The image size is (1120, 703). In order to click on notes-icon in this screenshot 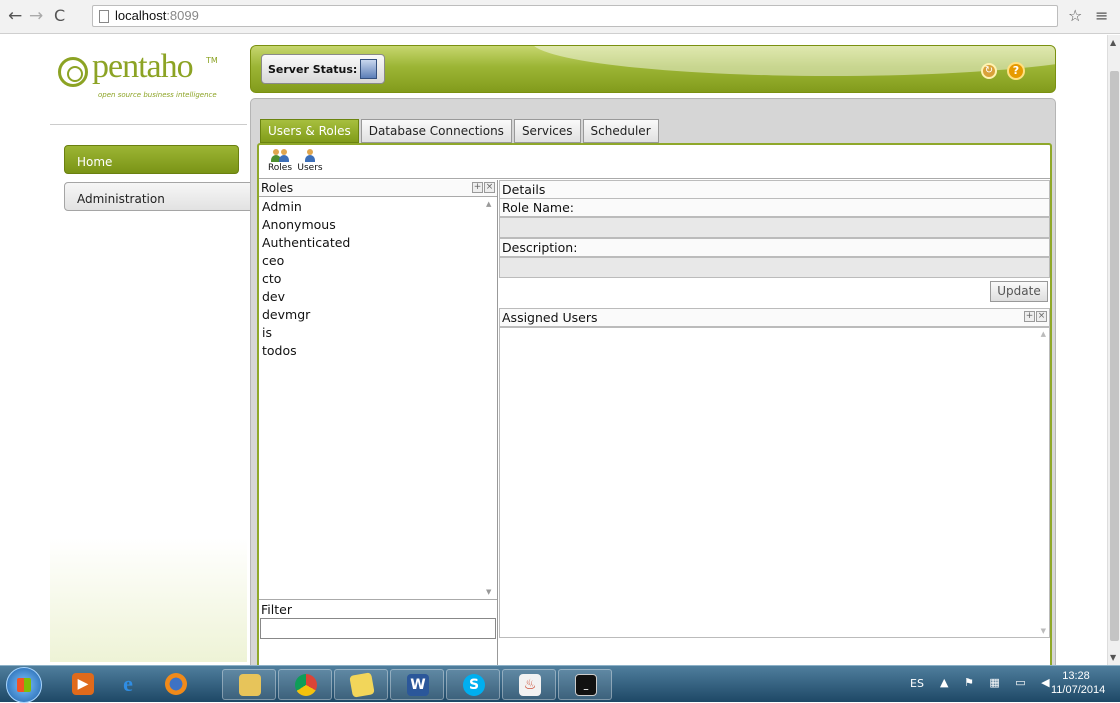, I will do `click(361, 684)`.